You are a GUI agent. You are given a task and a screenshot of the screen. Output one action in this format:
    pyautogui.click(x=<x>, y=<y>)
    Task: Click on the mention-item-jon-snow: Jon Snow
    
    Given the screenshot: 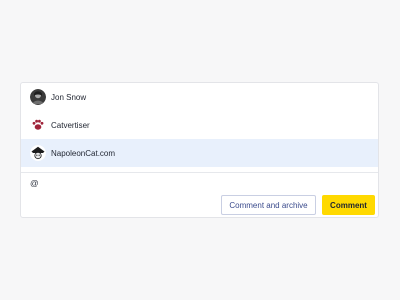 What is the action you would take?
    pyautogui.click(x=199, y=97)
    